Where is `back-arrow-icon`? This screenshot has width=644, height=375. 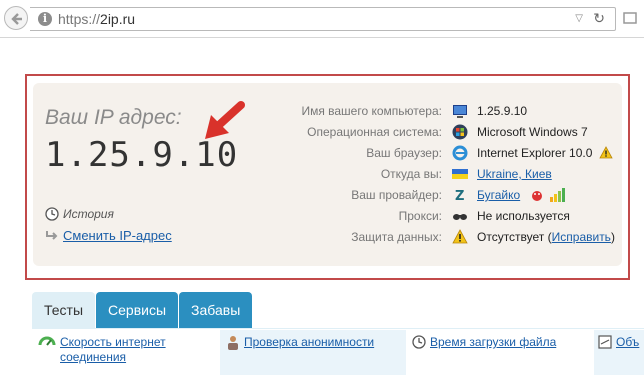
back-arrow-icon is located at coordinates (16, 19).